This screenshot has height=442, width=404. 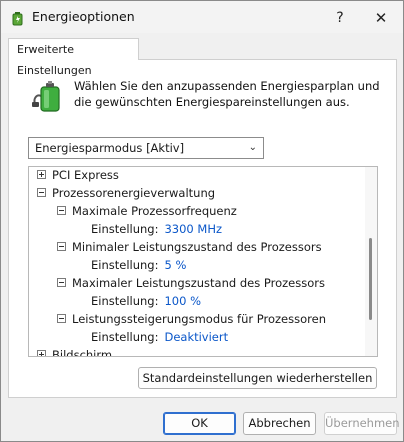 I want to click on tree-item-processor-power: Prozessorenergieverwaltung, so click(x=126, y=193).